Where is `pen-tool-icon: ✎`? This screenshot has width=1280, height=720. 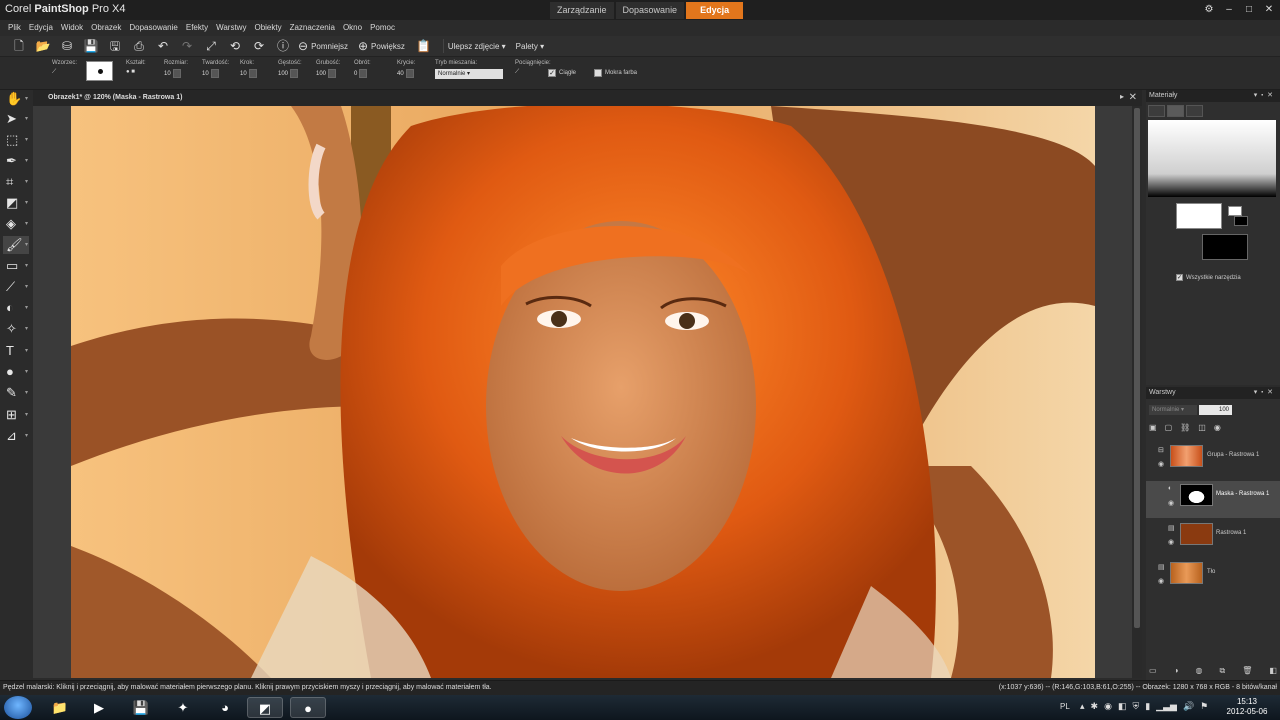
pen-tool-icon: ✎ is located at coordinates (16, 393).